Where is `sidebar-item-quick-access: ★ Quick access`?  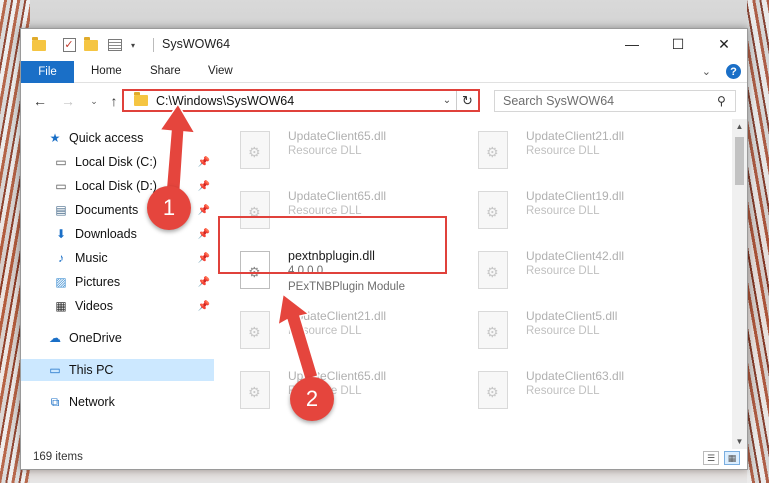 sidebar-item-quick-access: ★ Quick access is located at coordinates (117, 138).